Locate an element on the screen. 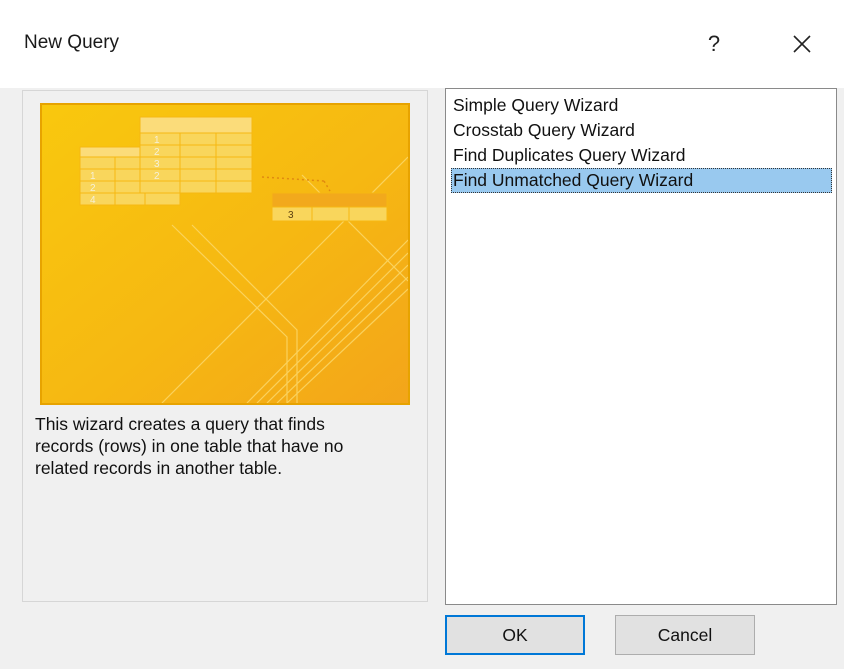  list-item-simple-query-wizard: Simple Query Wizard is located at coordinates (641, 105).